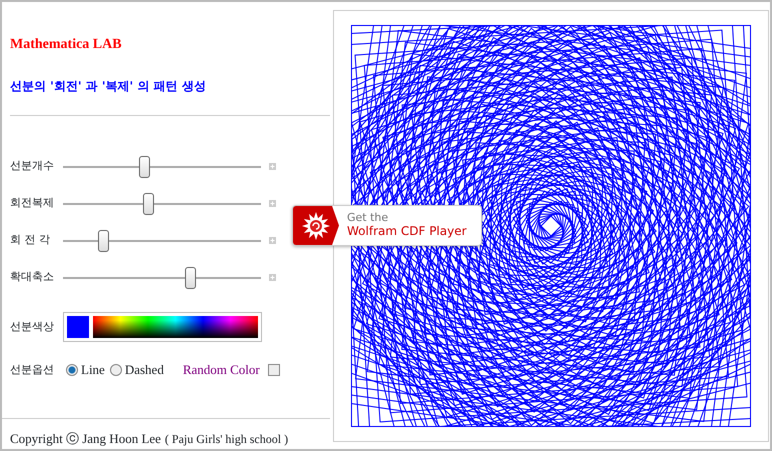 The width and height of the screenshot is (772, 451). I want to click on options-label: 선분옵션, so click(32, 370).